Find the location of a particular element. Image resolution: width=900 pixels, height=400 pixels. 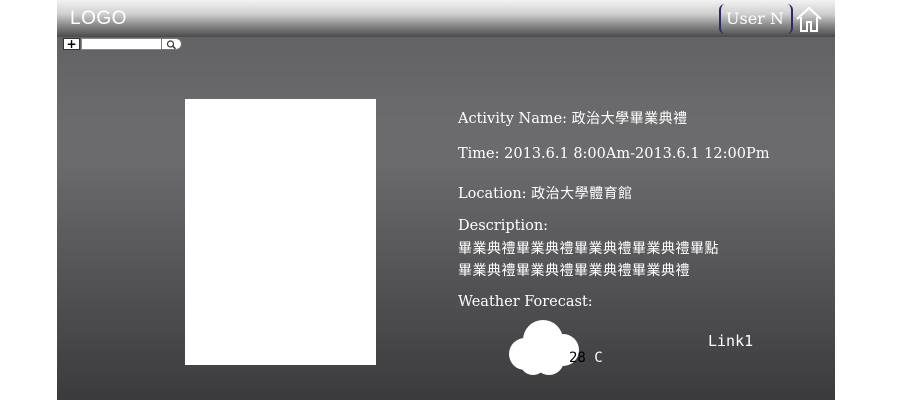

search-icon is located at coordinates (171, 45).